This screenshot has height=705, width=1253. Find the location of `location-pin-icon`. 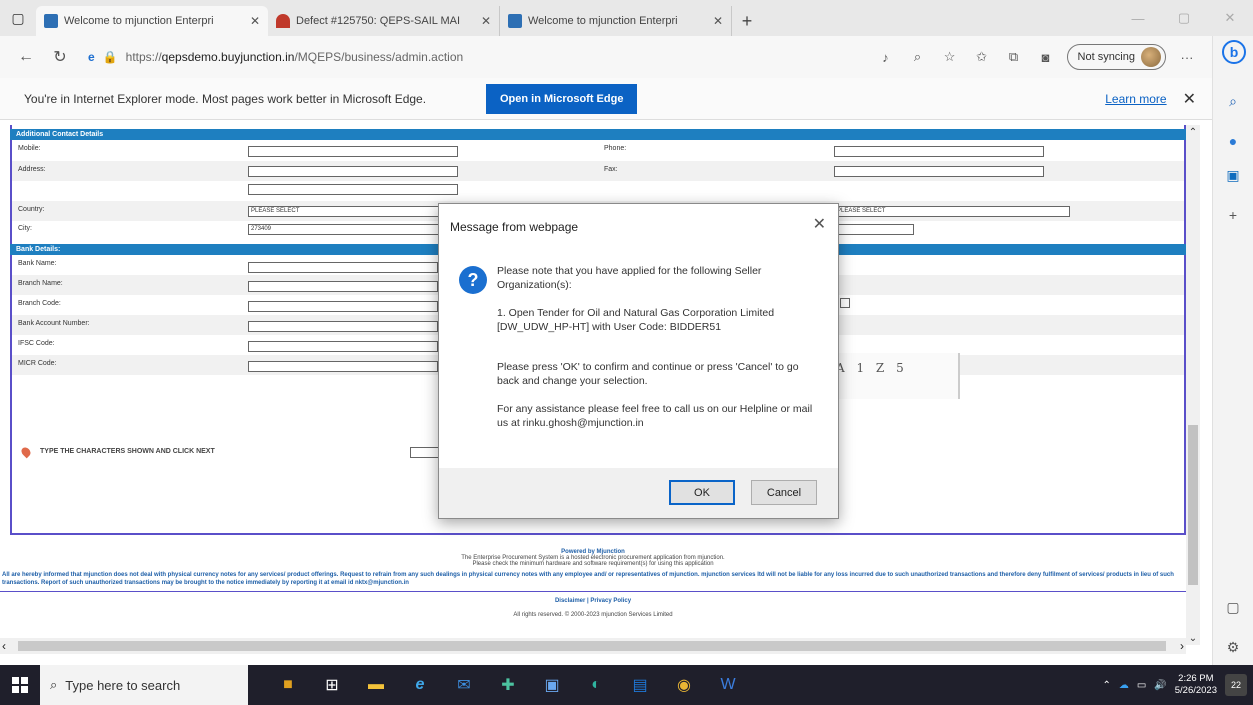

location-pin-icon is located at coordinates (26, 452).